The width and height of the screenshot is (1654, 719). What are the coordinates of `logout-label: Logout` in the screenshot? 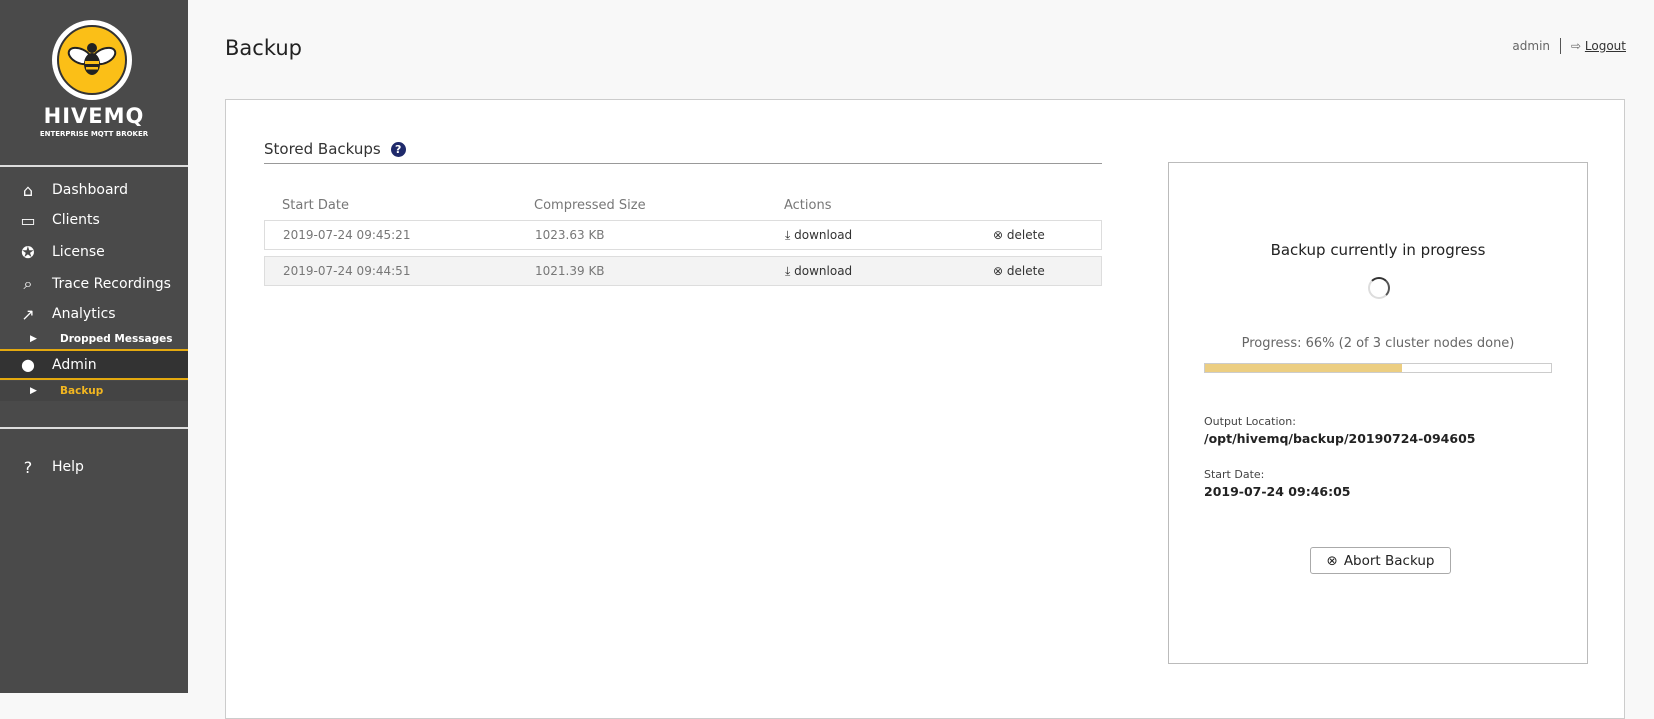 It's located at (1605, 46).